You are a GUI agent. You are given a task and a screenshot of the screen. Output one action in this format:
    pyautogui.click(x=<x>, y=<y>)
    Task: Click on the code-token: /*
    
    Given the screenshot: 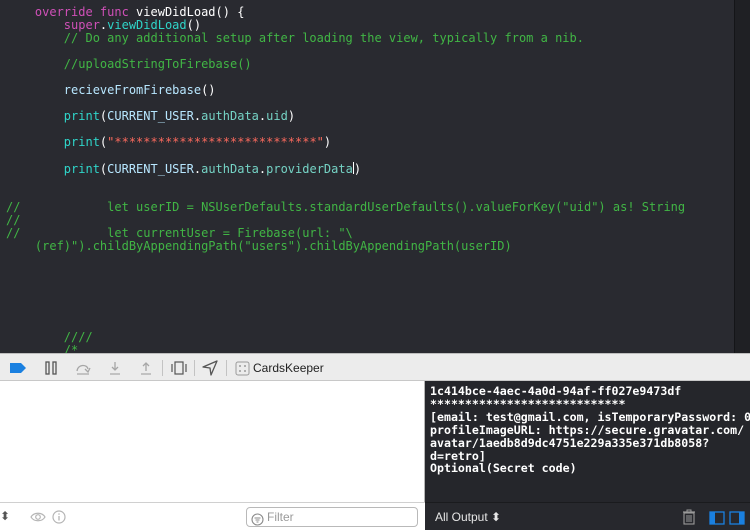 What is the action you would take?
    pyautogui.click(x=71, y=348)
    